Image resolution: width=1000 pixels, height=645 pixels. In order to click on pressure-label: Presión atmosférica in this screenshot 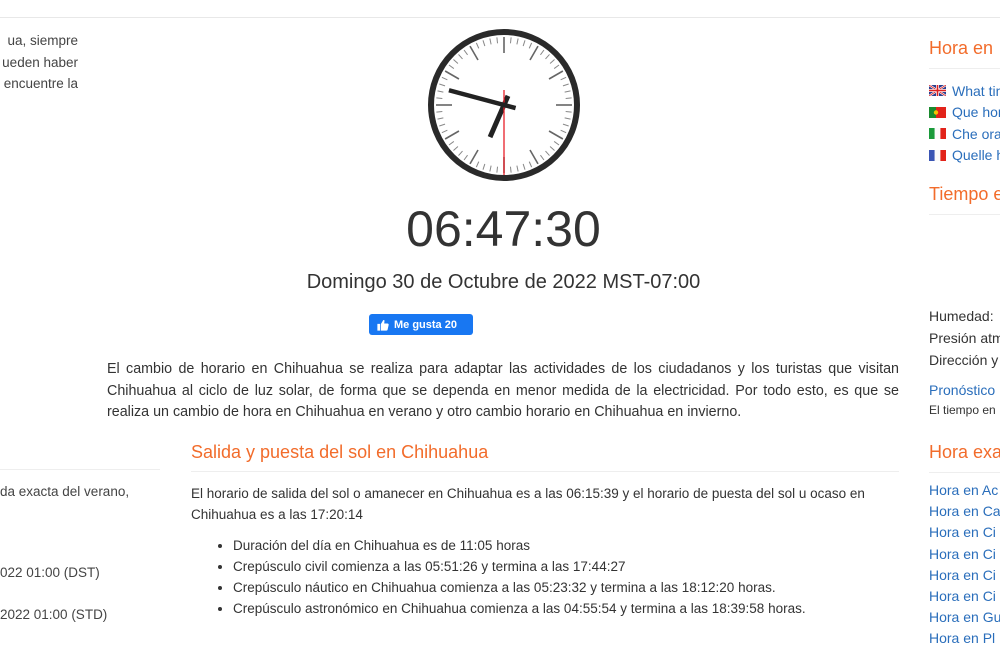, I will do `click(964, 338)`.